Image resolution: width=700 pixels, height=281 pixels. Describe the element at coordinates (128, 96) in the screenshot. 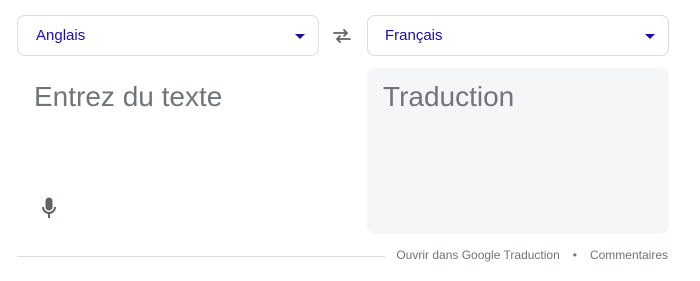

I see `source-placeholder: Entrez du texte` at that location.